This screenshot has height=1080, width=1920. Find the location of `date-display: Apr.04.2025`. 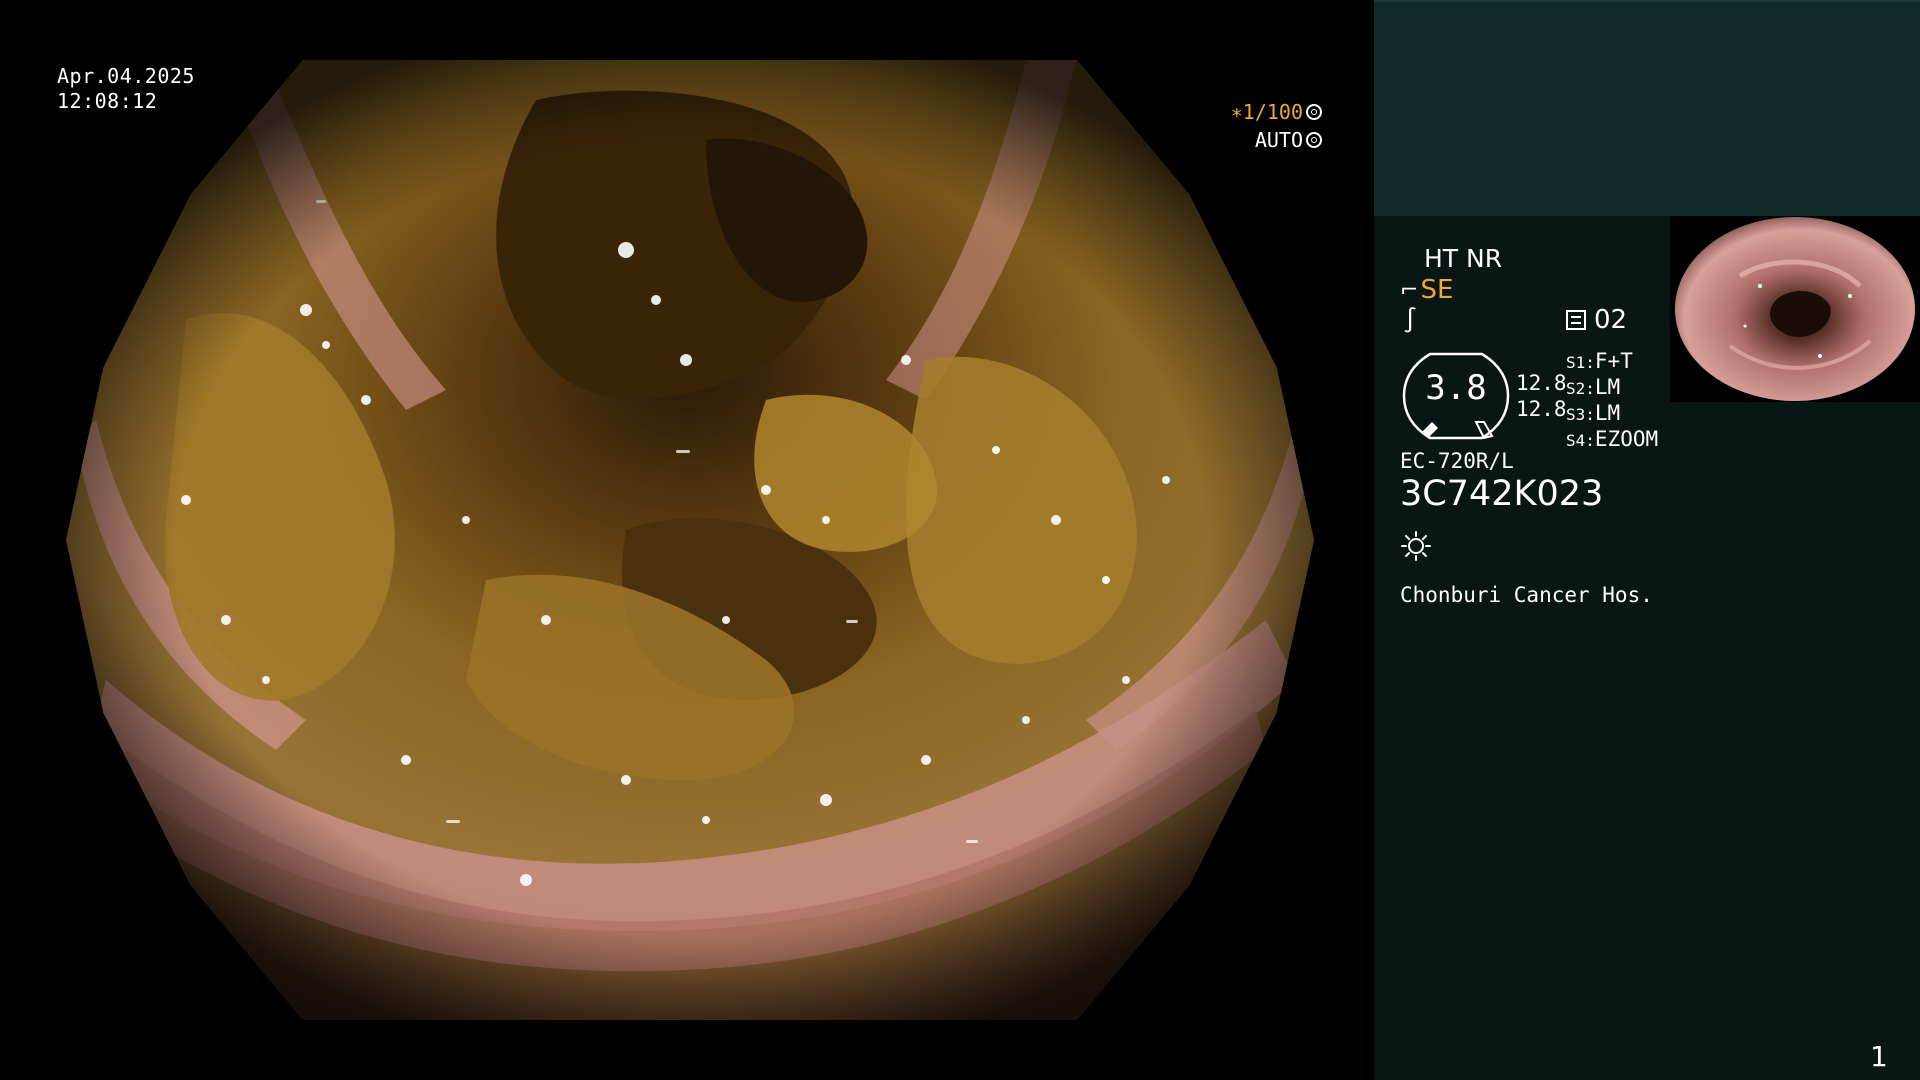

date-display: Apr.04.2025 is located at coordinates (126, 76).